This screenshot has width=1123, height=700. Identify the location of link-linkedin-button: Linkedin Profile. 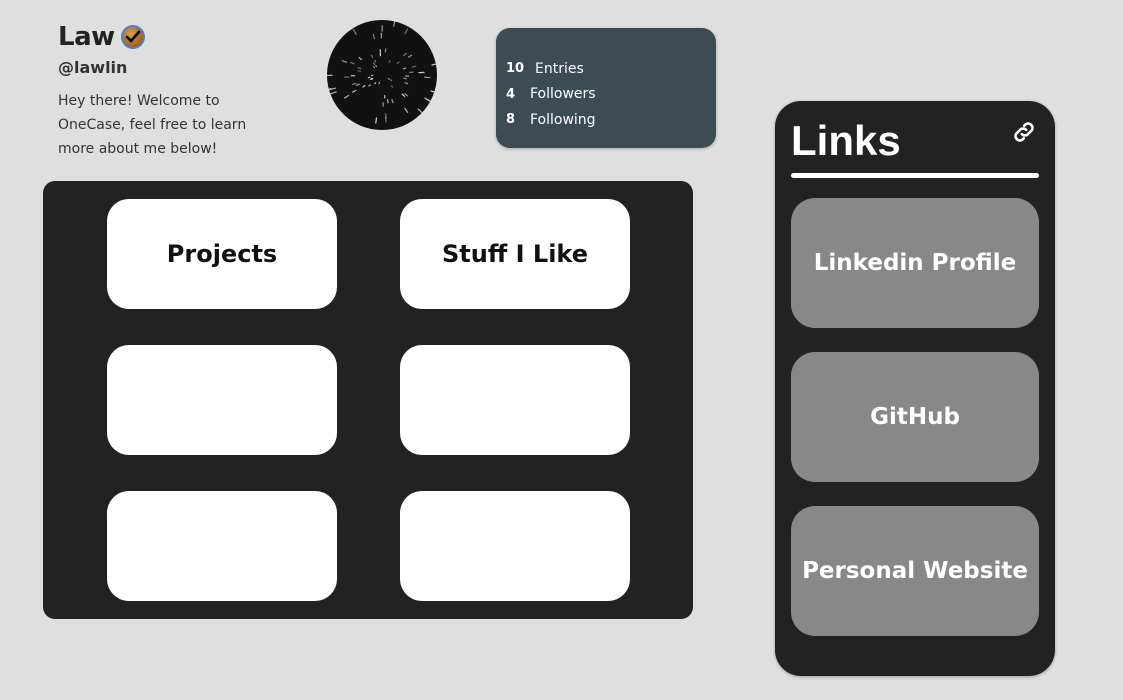
(915, 263).